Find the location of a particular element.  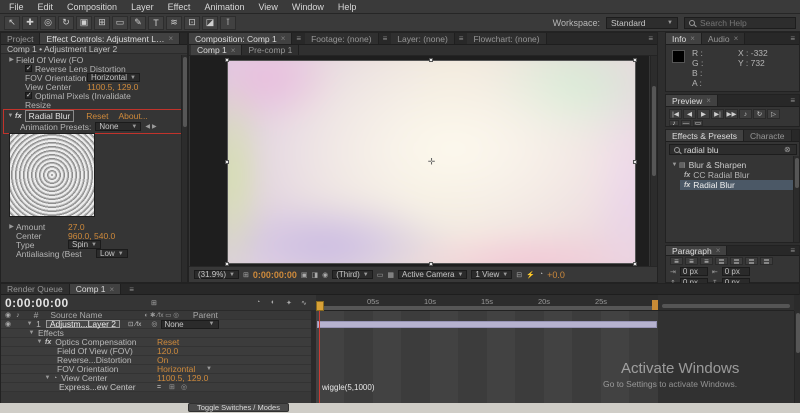

transparency-grid-icon: ▦ is located at coordinates (390, 275).